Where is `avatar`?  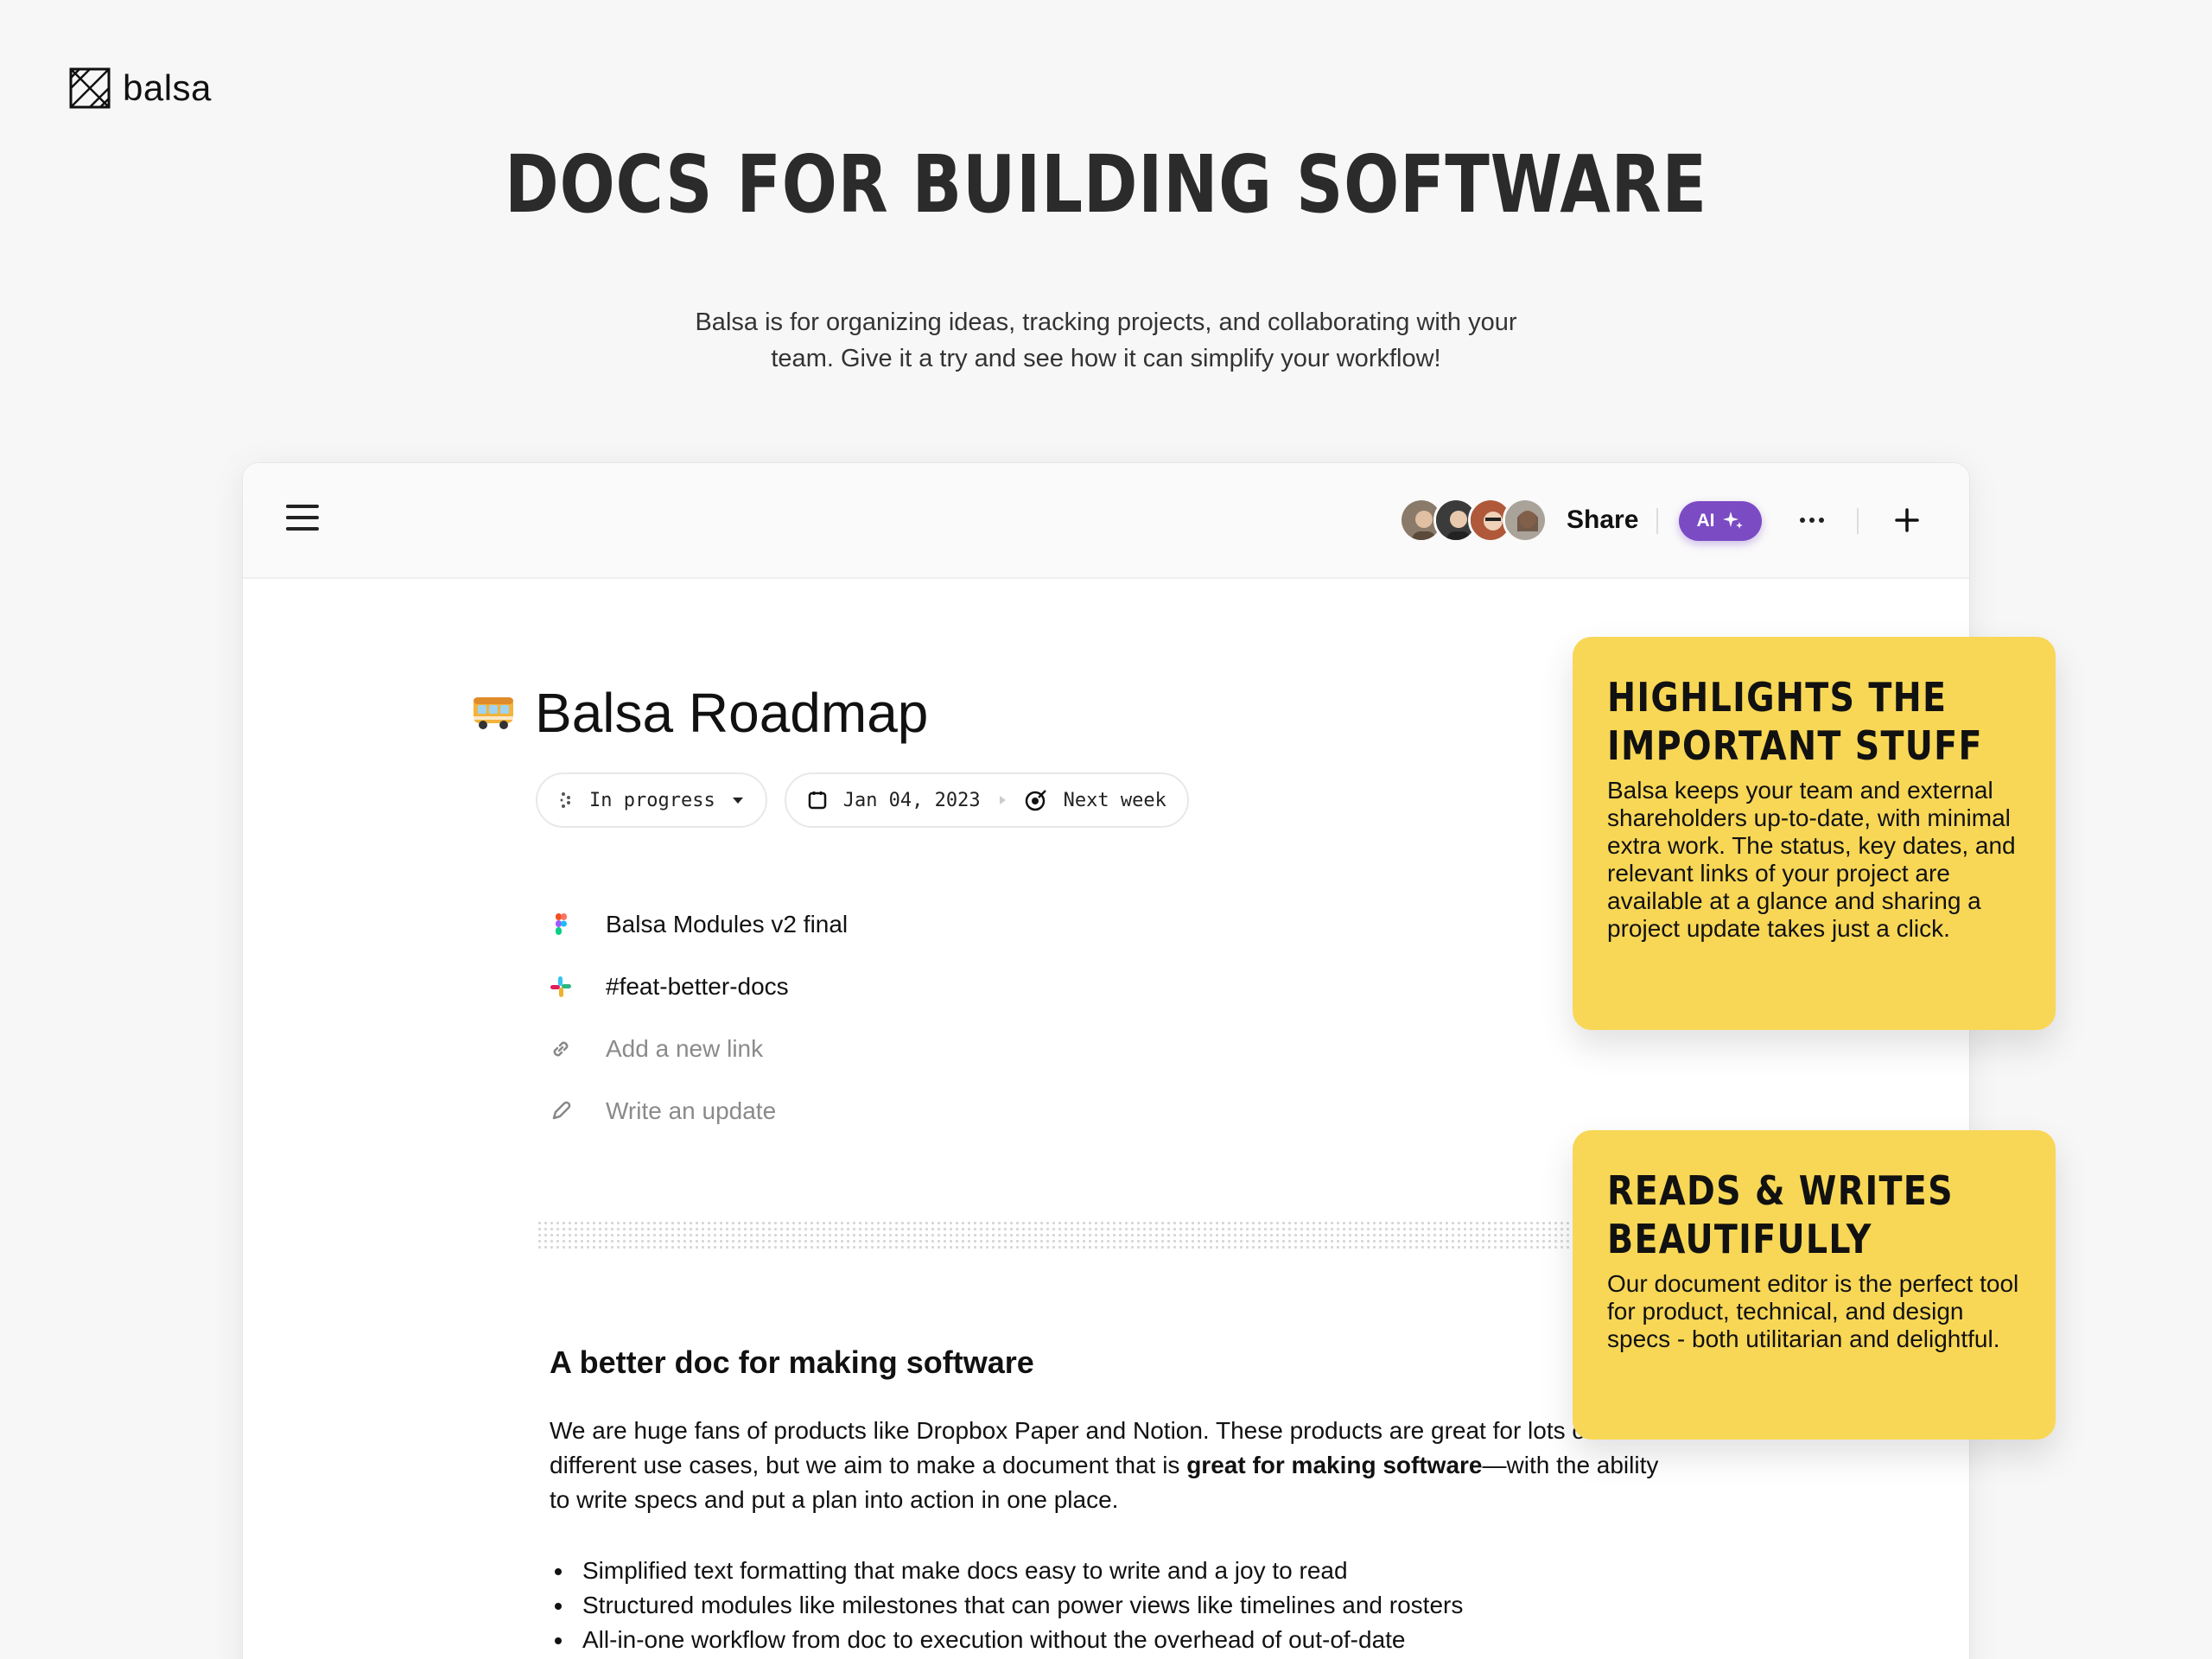
avatar is located at coordinates (1525, 520).